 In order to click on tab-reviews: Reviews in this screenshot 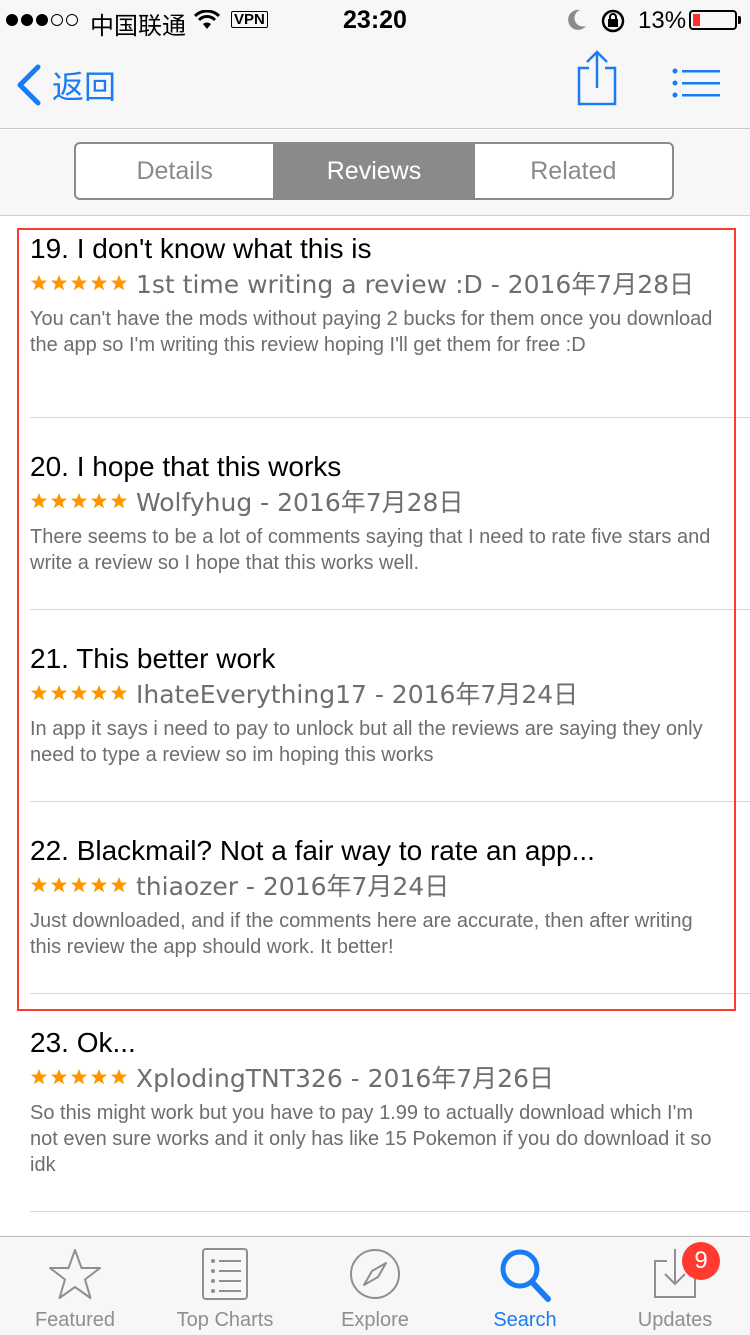, I will do `click(373, 171)`.